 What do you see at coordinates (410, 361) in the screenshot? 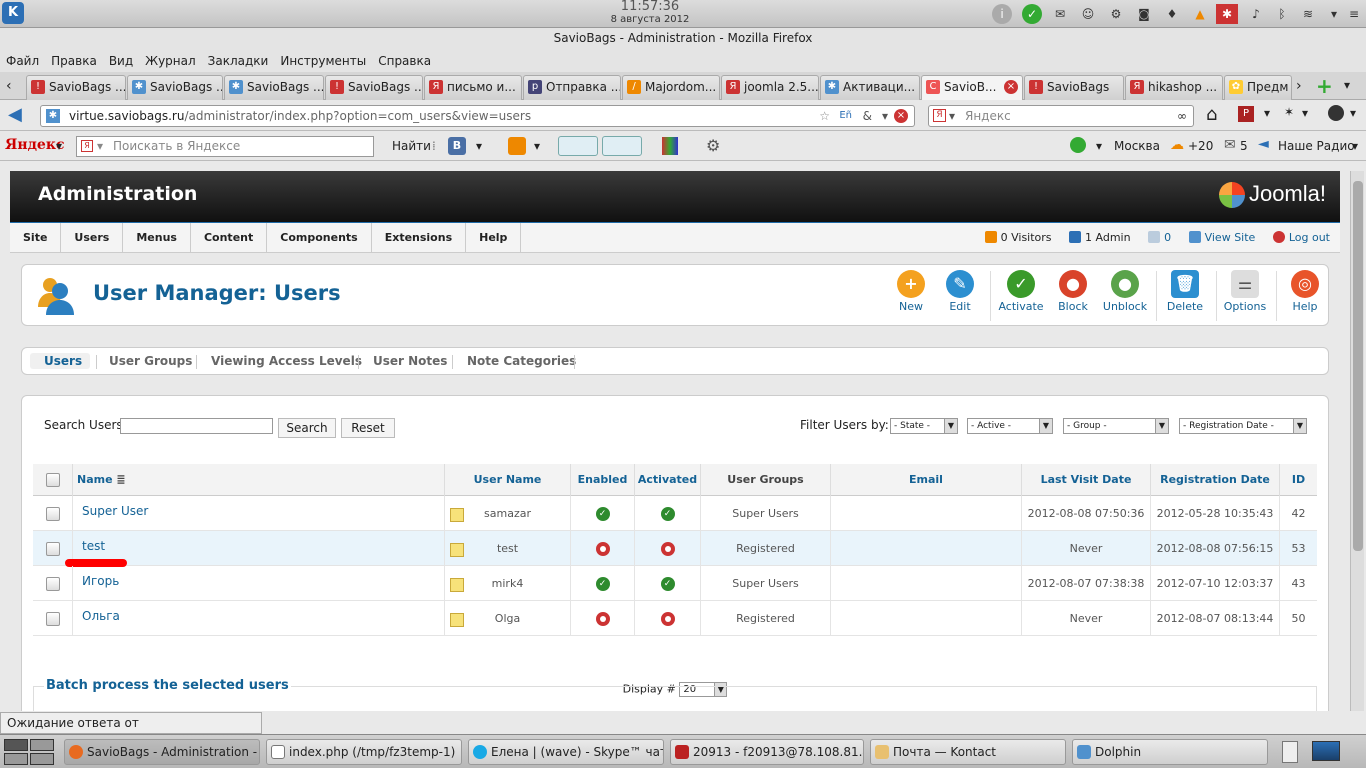
I see `subnav-user-notes: User Notes` at bounding box center [410, 361].